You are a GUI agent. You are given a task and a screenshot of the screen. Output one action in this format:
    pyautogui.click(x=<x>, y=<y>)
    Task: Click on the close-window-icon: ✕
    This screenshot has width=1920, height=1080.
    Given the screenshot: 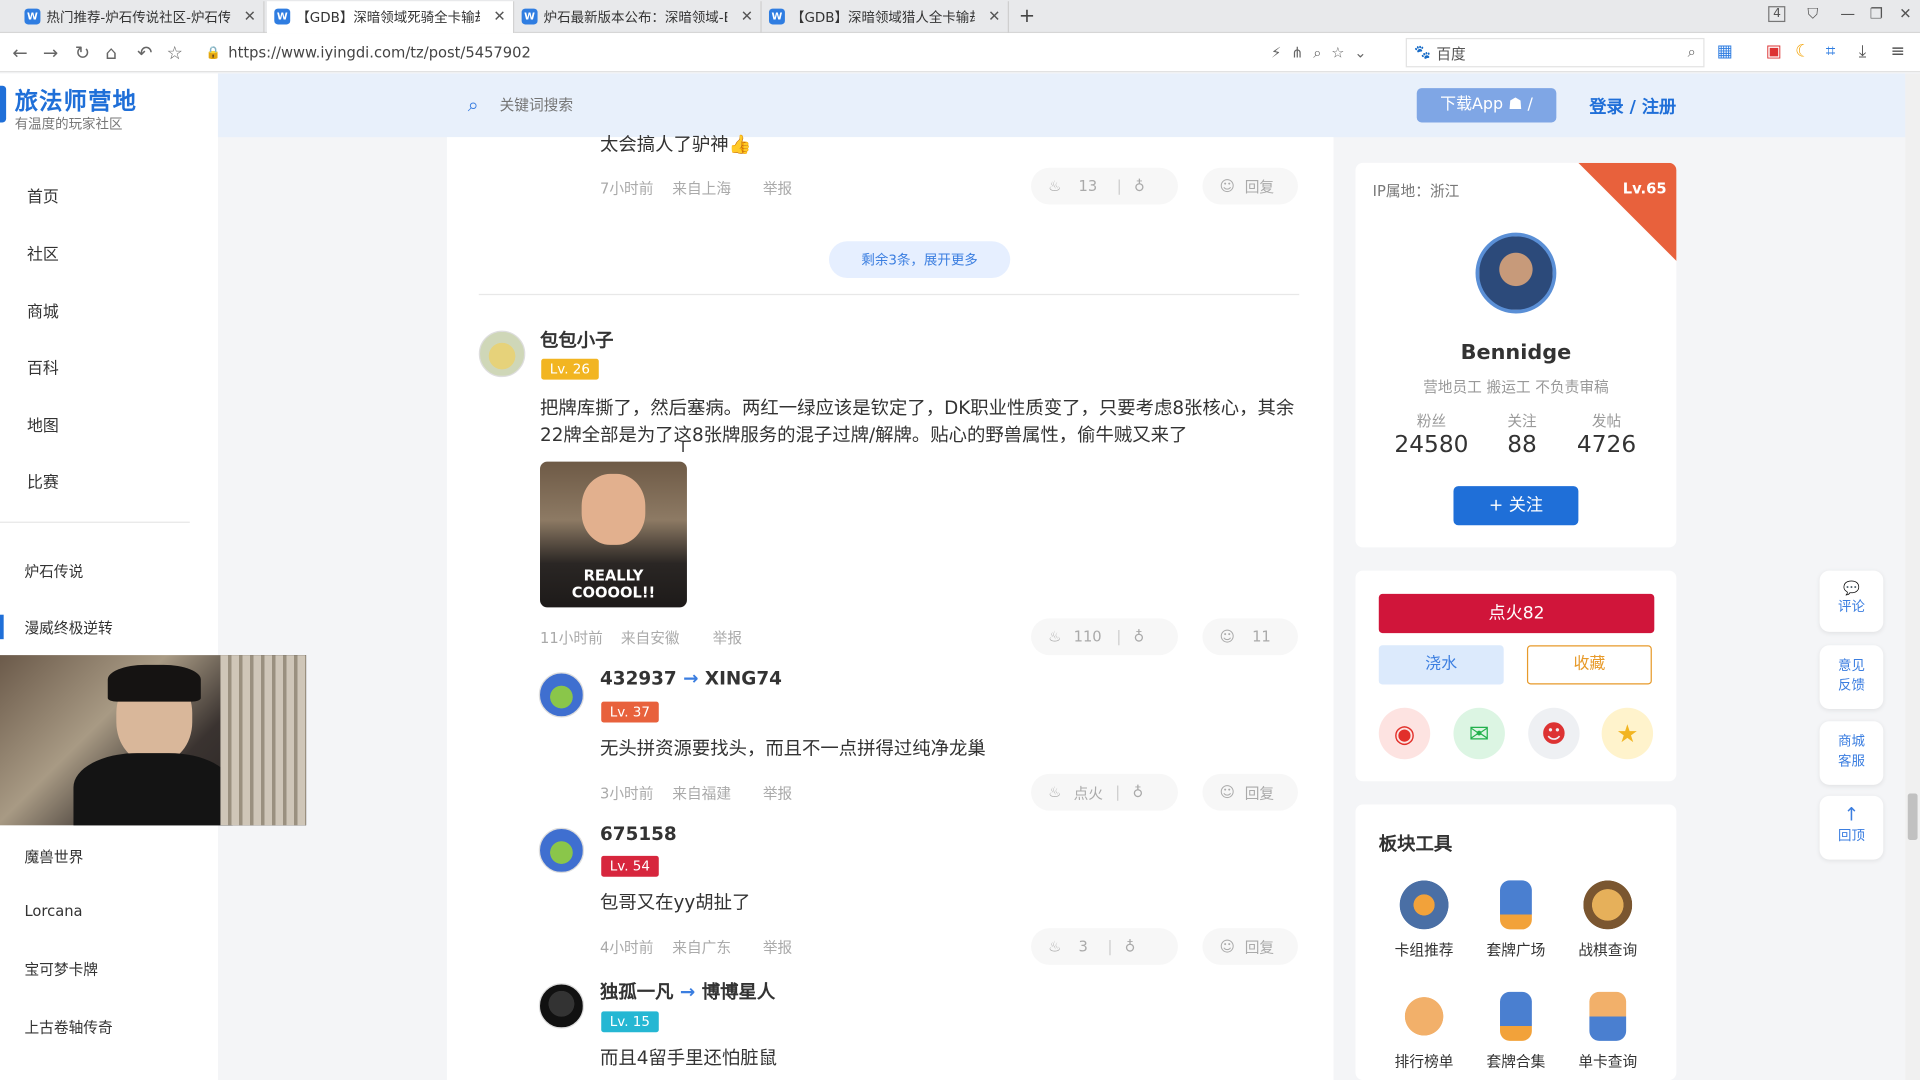 What is the action you would take?
    pyautogui.click(x=1905, y=13)
    